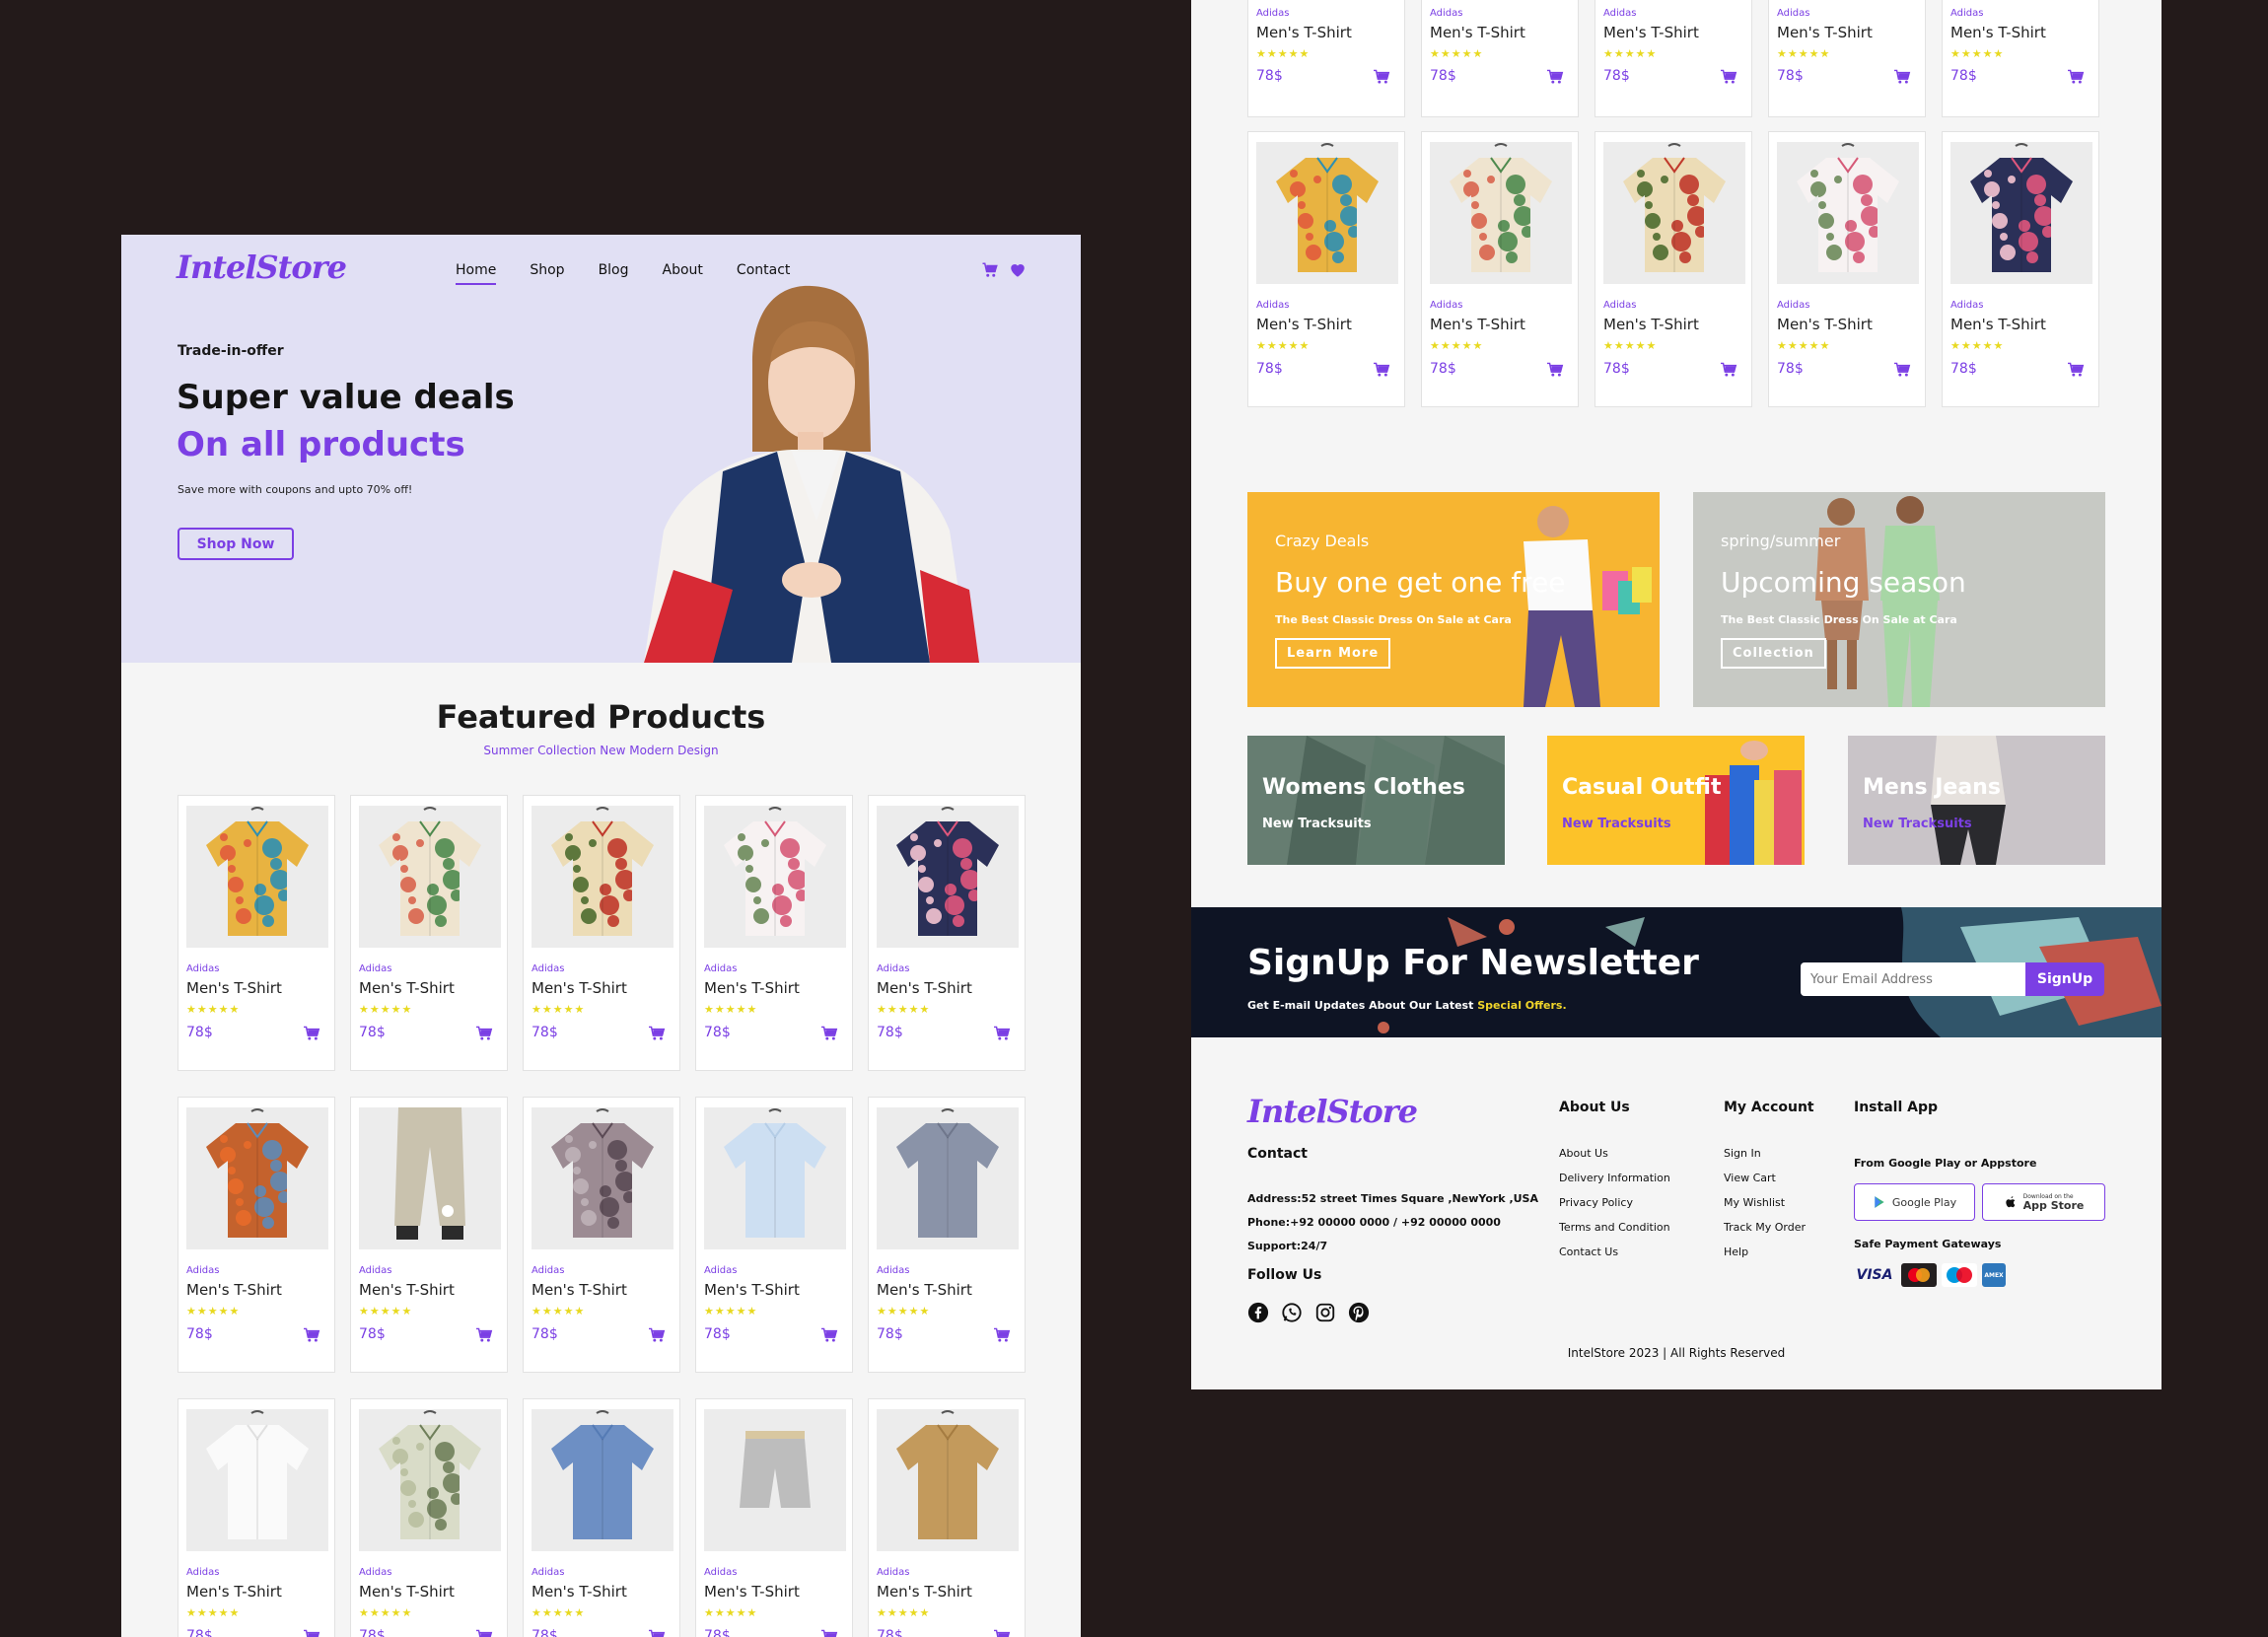  I want to click on app-store-button: Download on the App Store, so click(2043, 1202).